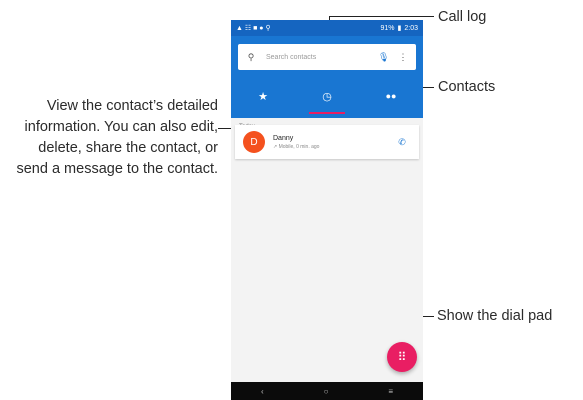 The height and width of the screenshot is (400, 583). What do you see at coordinates (381, 16) in the screenshot?
I see `call-log-leader-h` at bounding box center [381, 16].